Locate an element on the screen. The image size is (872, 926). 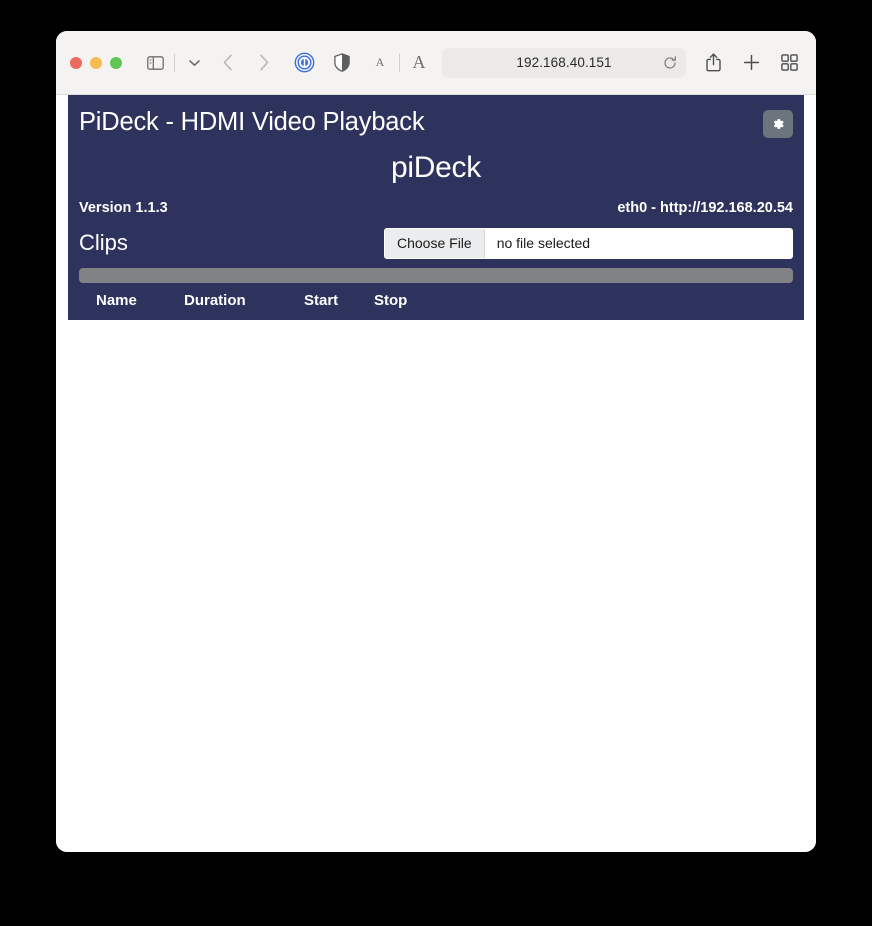
selected-file-label: no file selected is located at coordinates (638, 243).